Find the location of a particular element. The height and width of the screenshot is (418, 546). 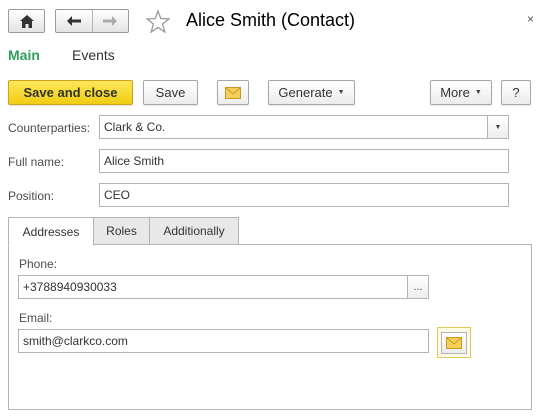

counterparties-dropdown-button: ▼ is located at coordinates (498, 127).